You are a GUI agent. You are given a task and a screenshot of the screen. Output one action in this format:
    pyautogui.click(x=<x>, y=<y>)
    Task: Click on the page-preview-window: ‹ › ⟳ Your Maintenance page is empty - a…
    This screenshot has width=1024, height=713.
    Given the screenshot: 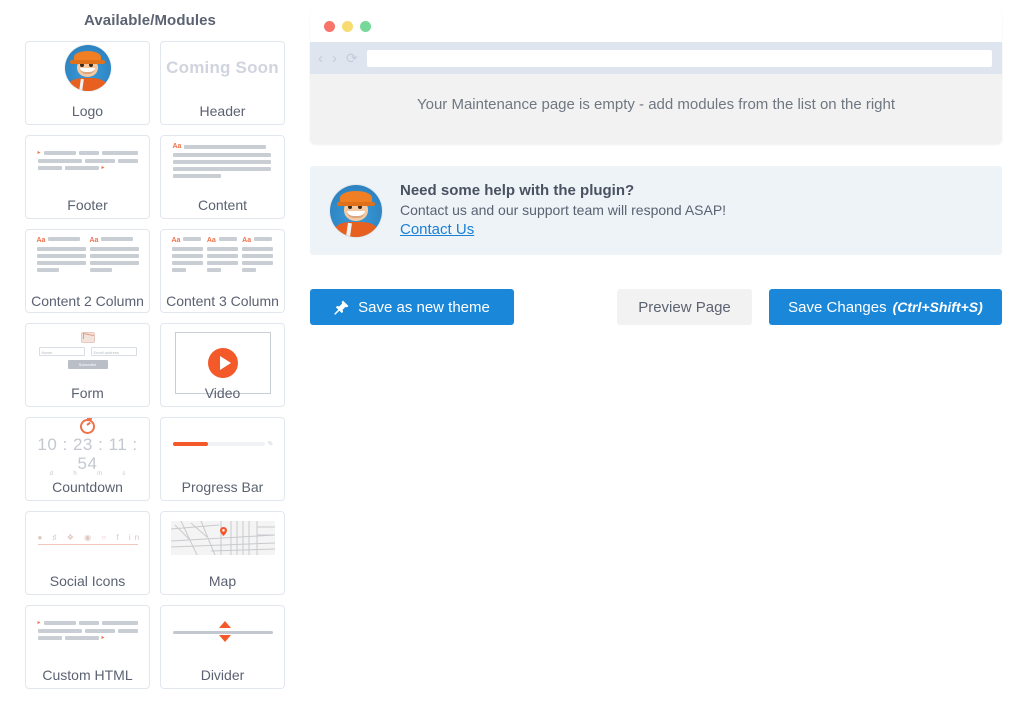 What is the action you would take?
    pyautogui.click(x=656, y=77)
    